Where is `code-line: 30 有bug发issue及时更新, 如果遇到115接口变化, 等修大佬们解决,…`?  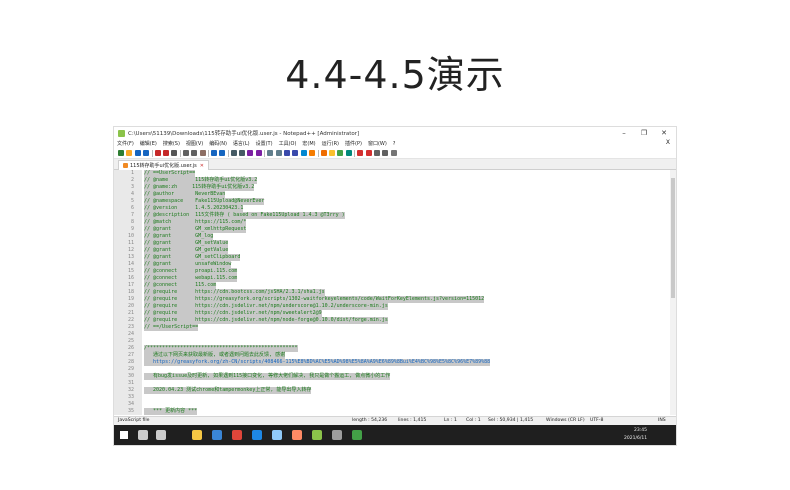
code-line: 30 有bug发issue及时更新, 如果遇到115接口变化, 等修大佬们解决,… is located at coordinates (392, 376).